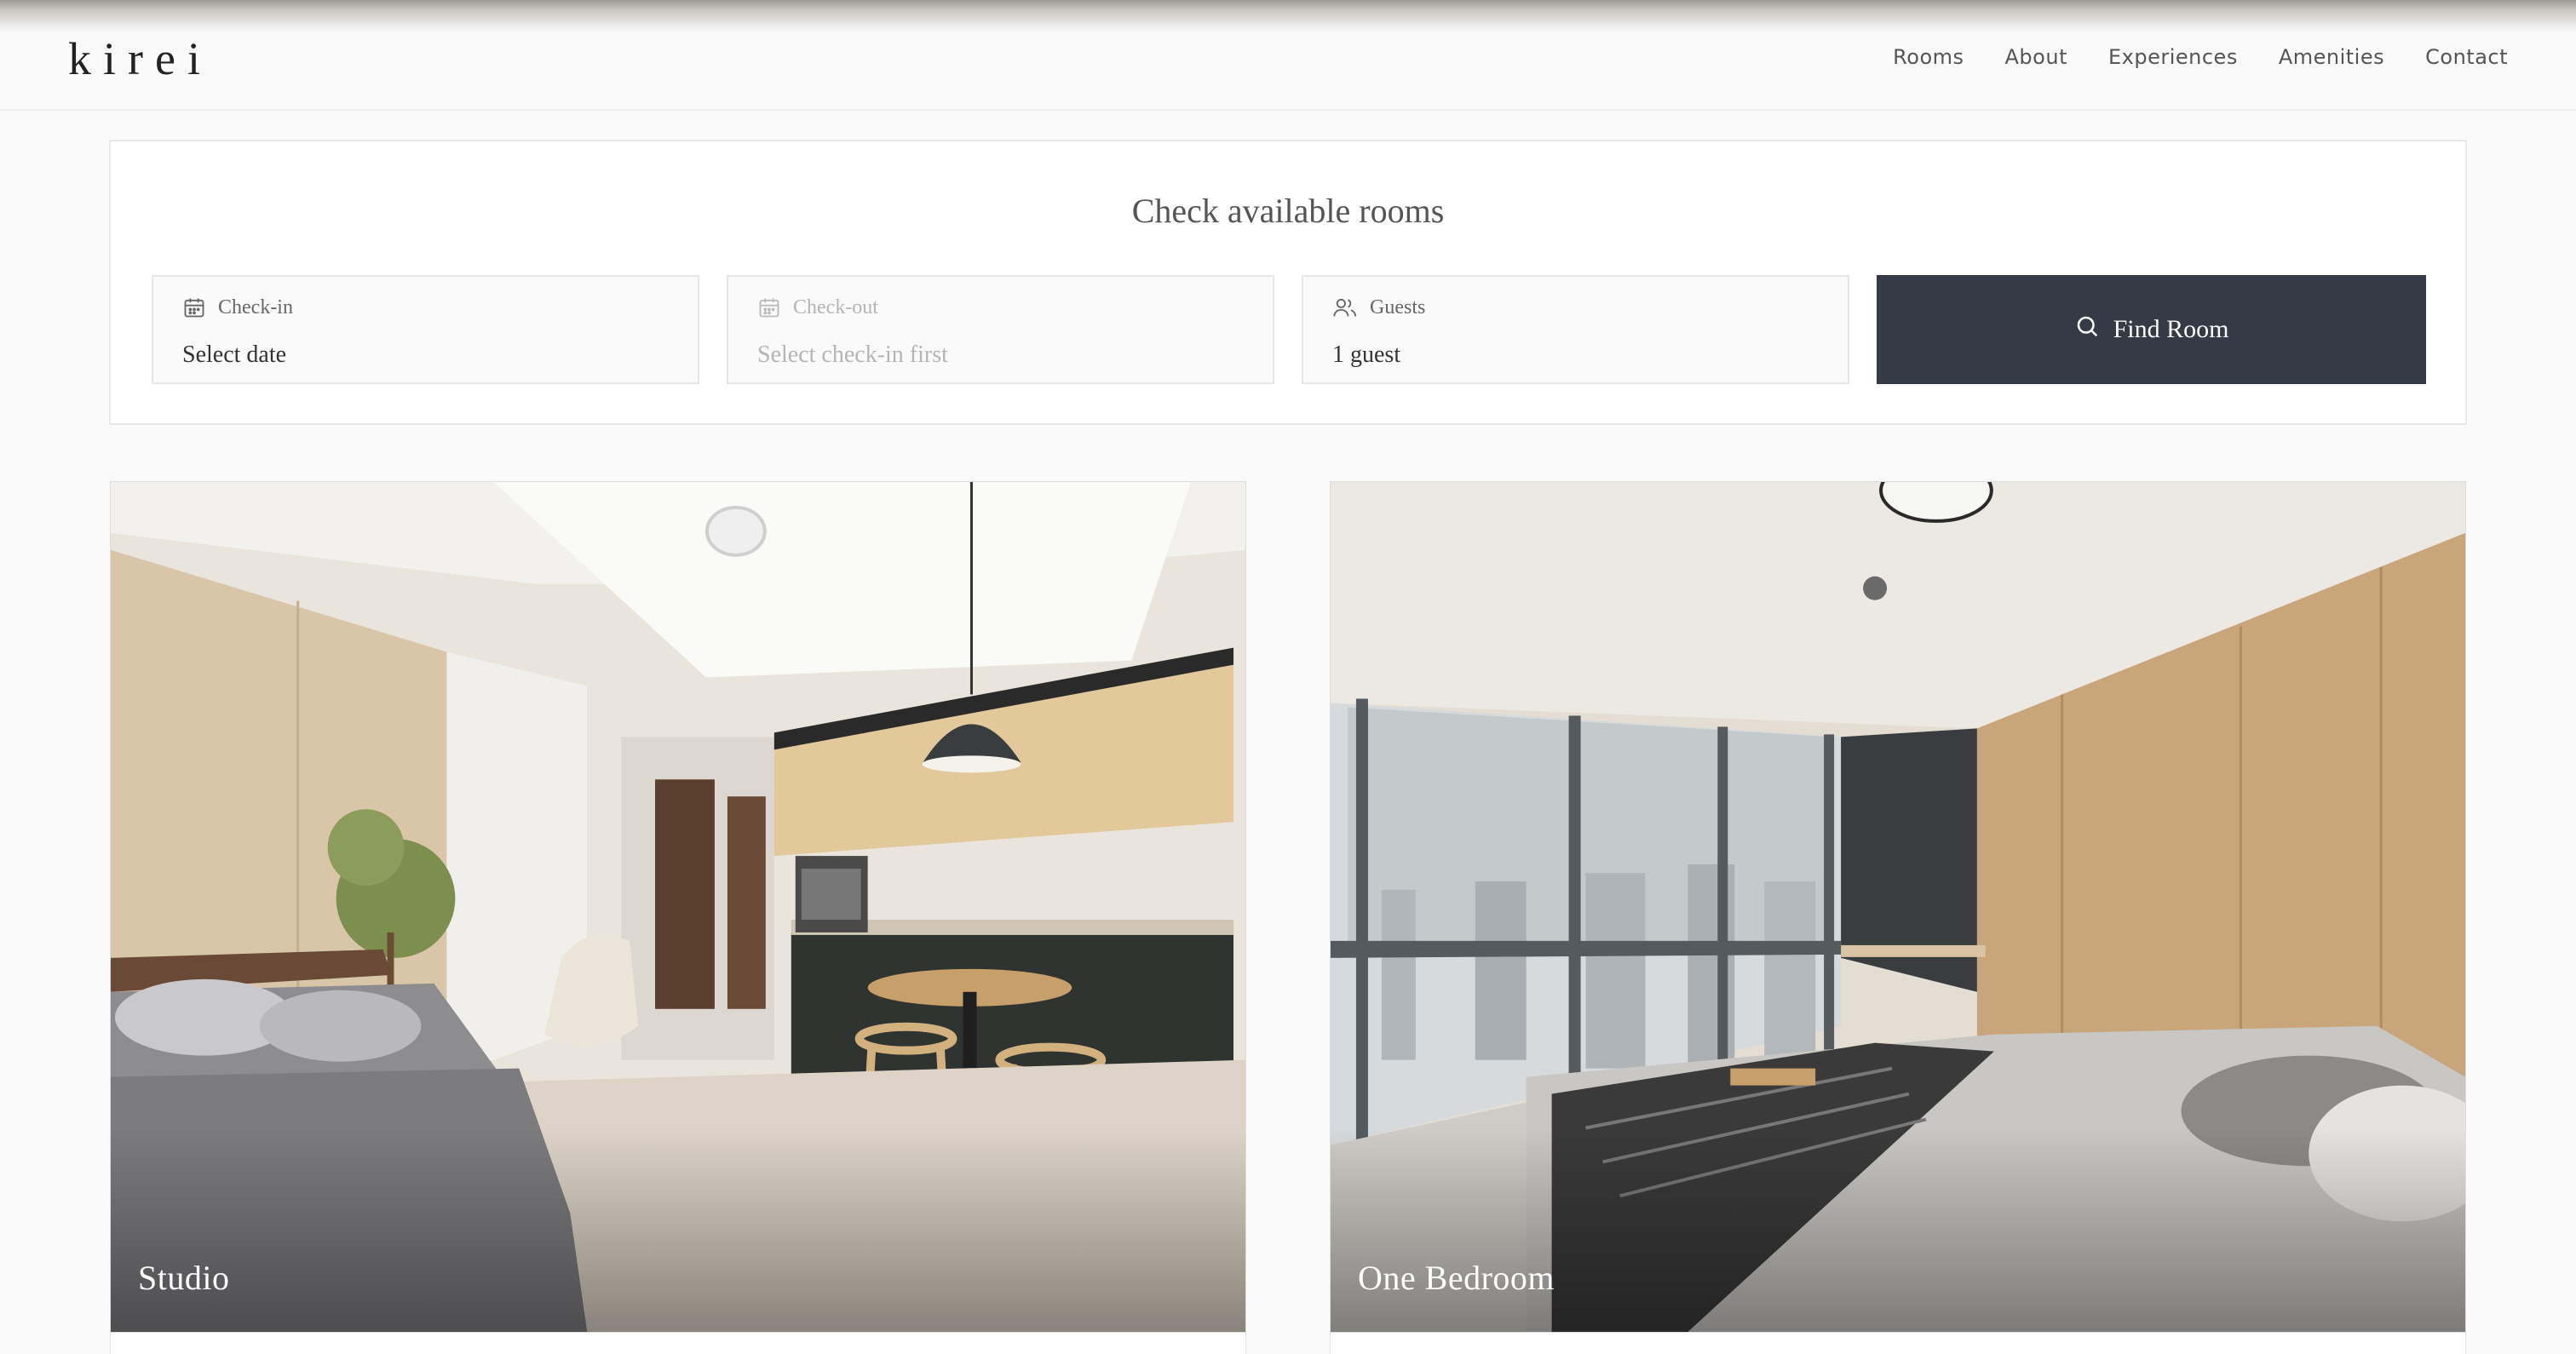 The height and width of the screenshot is (1354, 2576). Describe the element at coordinates (1457, 1278) in the screenshot. I see `room-name-one-bedroom: One Bedroom` at that location.